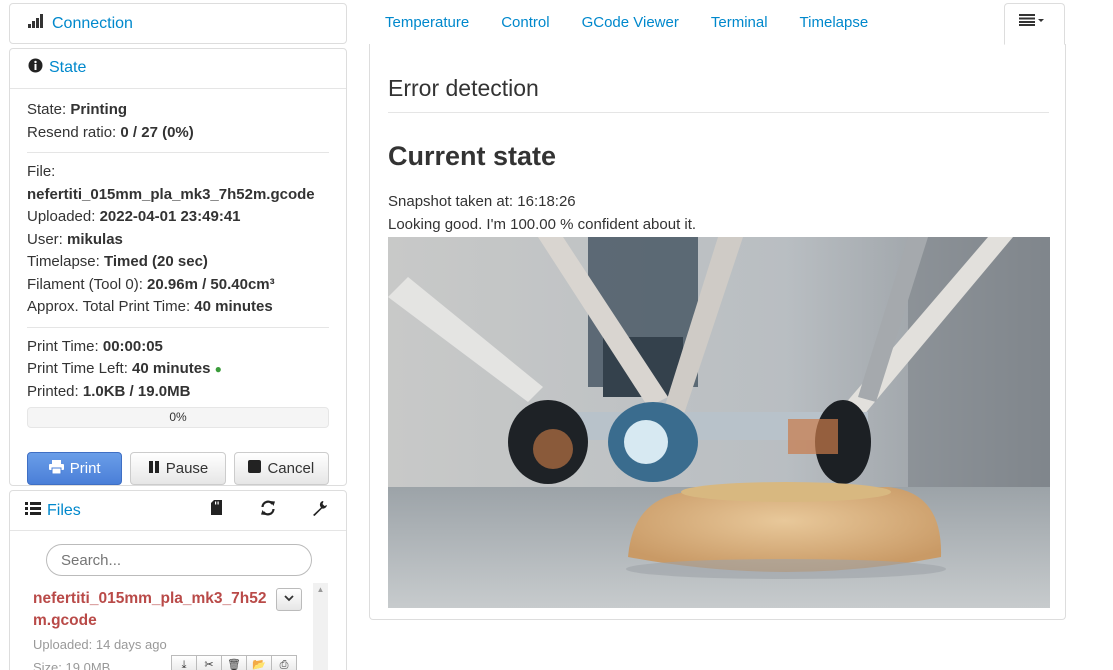 This screenshot has width=1113, height=670. I want to click on resend-row: Resend ratio: 0 / 27 (0%), so click(110, 132).